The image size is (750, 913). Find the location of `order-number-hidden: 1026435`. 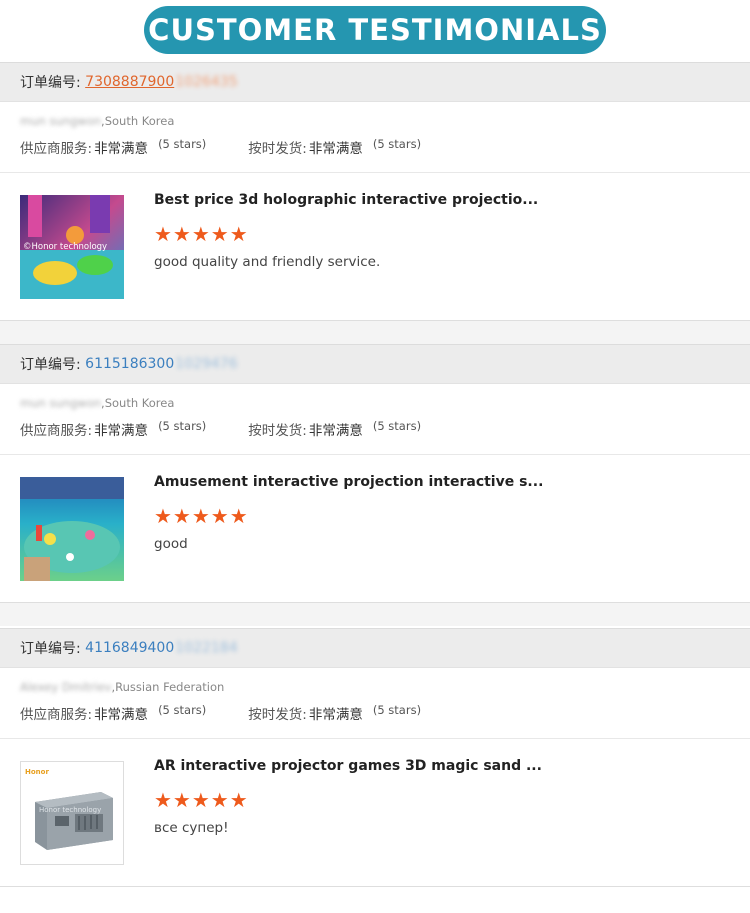

order-number-hidden: 1026435 is located at coordinates (206, 82).